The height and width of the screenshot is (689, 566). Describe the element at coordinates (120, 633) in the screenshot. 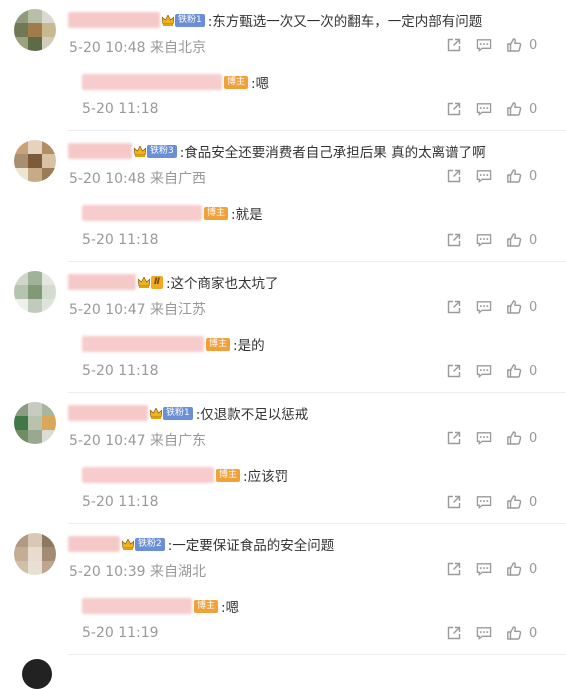

I see `reply-meta: 5-20 11:19` at that location.